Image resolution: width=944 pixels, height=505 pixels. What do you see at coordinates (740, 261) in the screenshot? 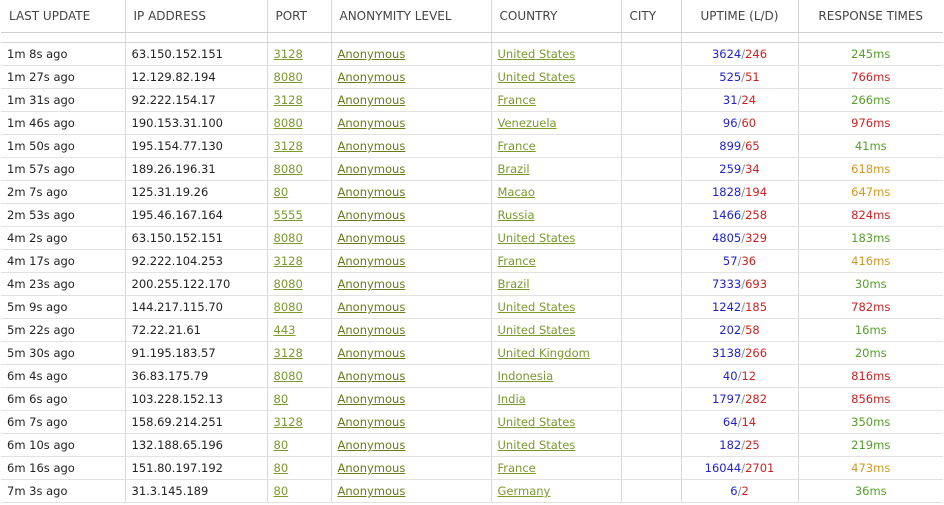
I see `uptime-cell: 57/36` at bounding box center [740, 261].